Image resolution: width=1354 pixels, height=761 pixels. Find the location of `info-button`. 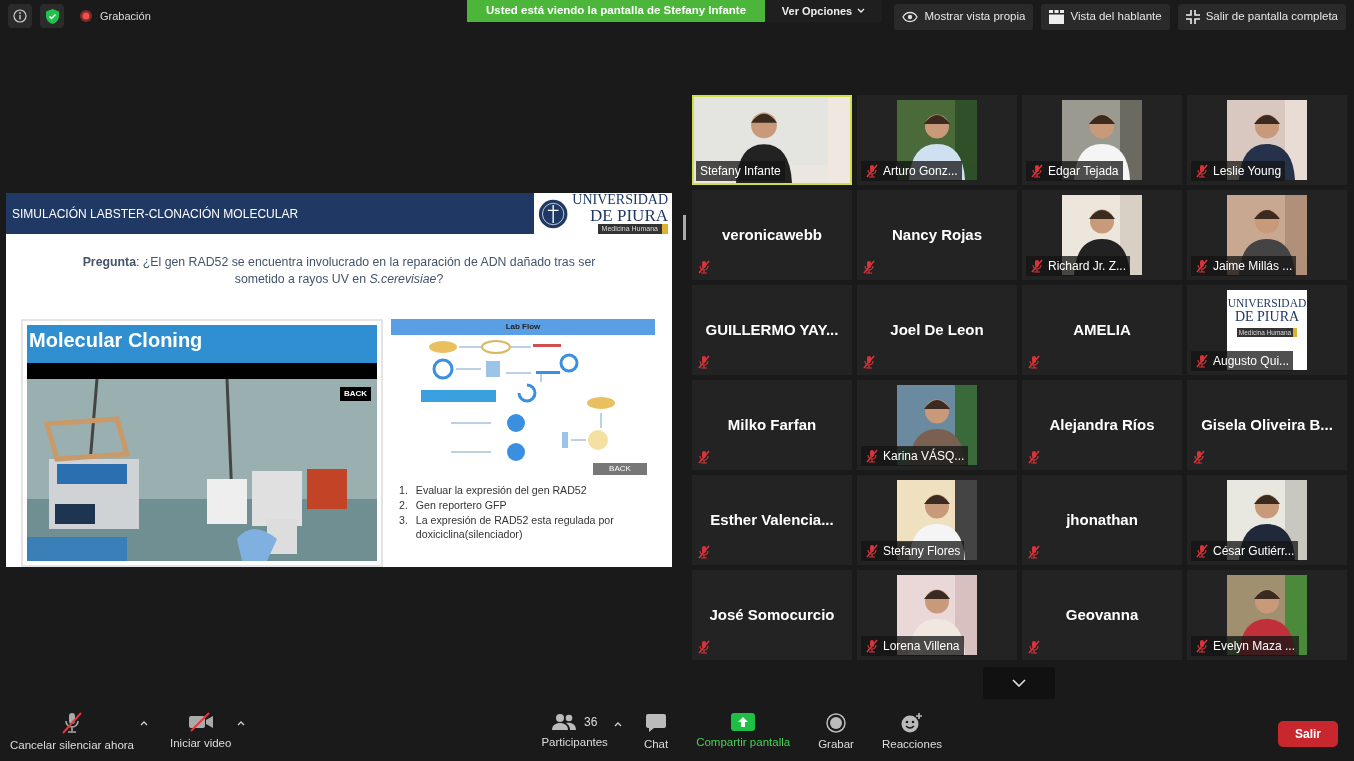

info-button is located at coordinates (20, 16).